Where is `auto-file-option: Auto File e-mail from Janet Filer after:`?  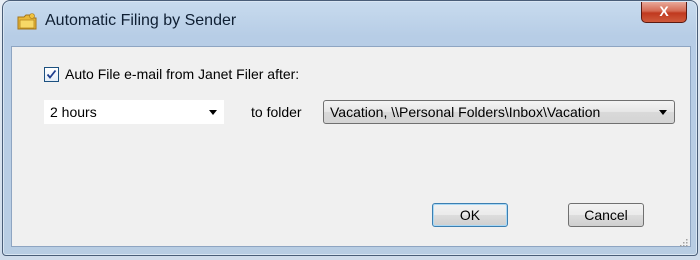
auto-file-option: Auto File e-mail from Janet Filer after: is located at coordinates (171, 74).